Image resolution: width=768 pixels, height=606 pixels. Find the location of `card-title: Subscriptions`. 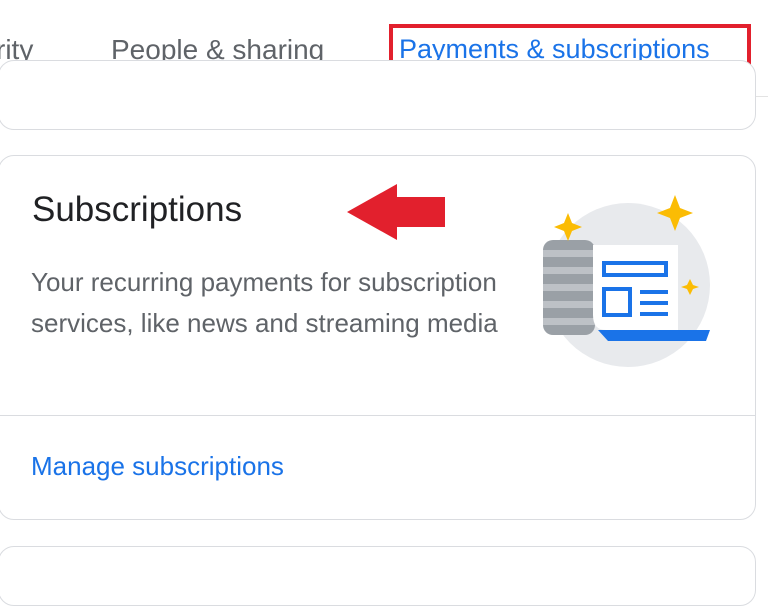

card-title: Subscriptions is located at coordinates (137, 209).